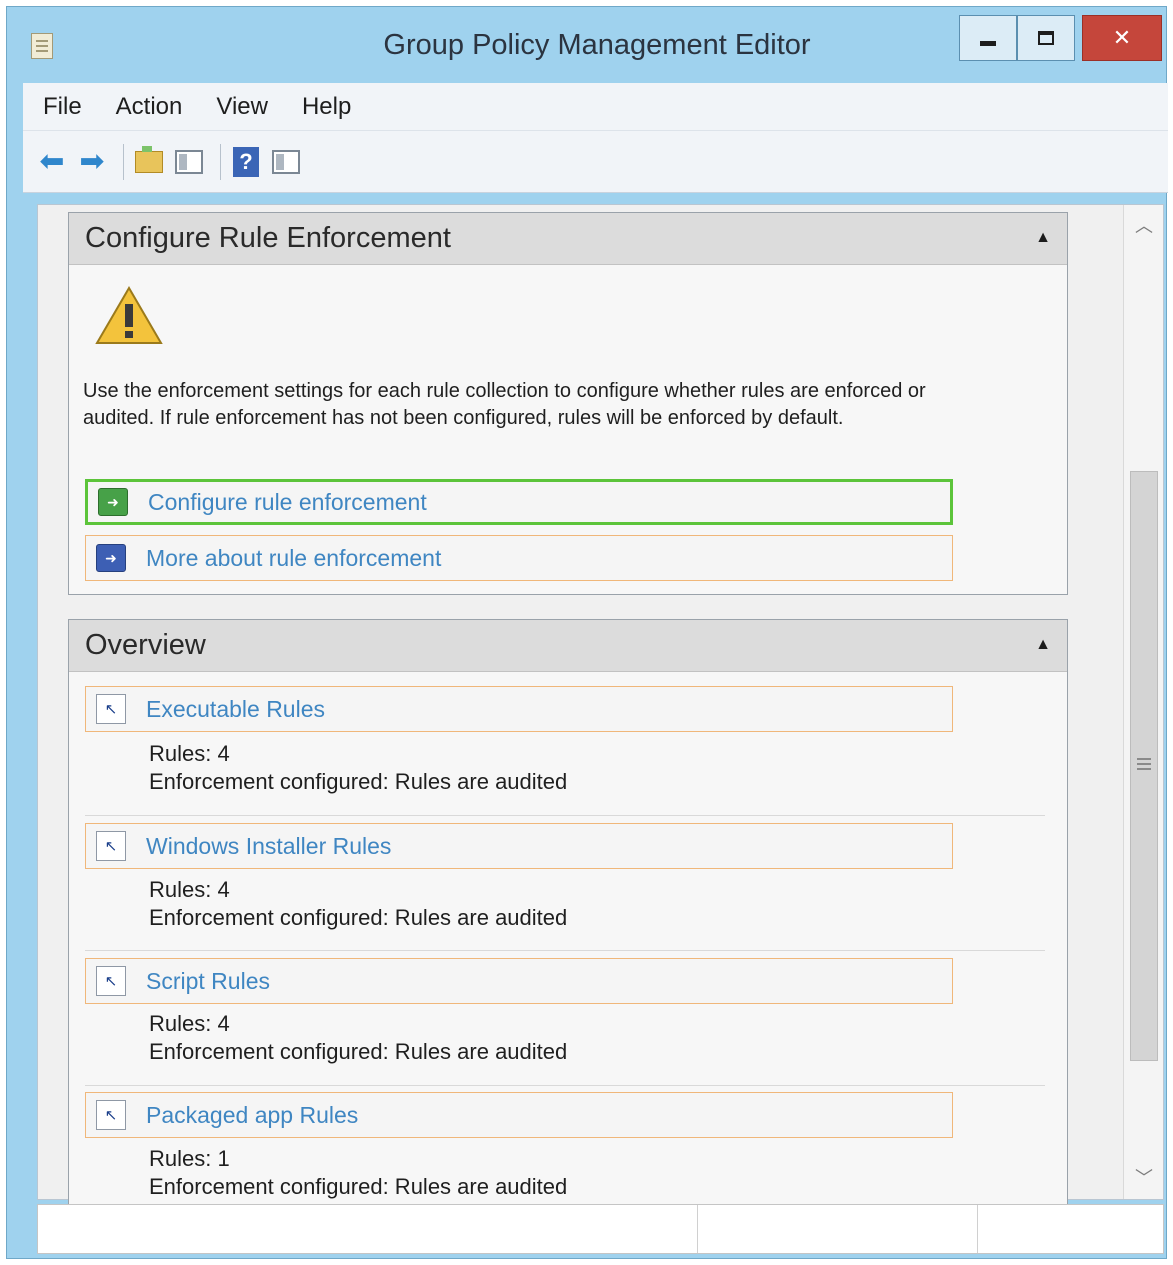 The image size is (1173, 1265). What do you see at coordinates (287, 501) in the screenshot?
I see `configure-rule-enforcement-label: Configure rule enforcement` at bounding box center [287, 501].